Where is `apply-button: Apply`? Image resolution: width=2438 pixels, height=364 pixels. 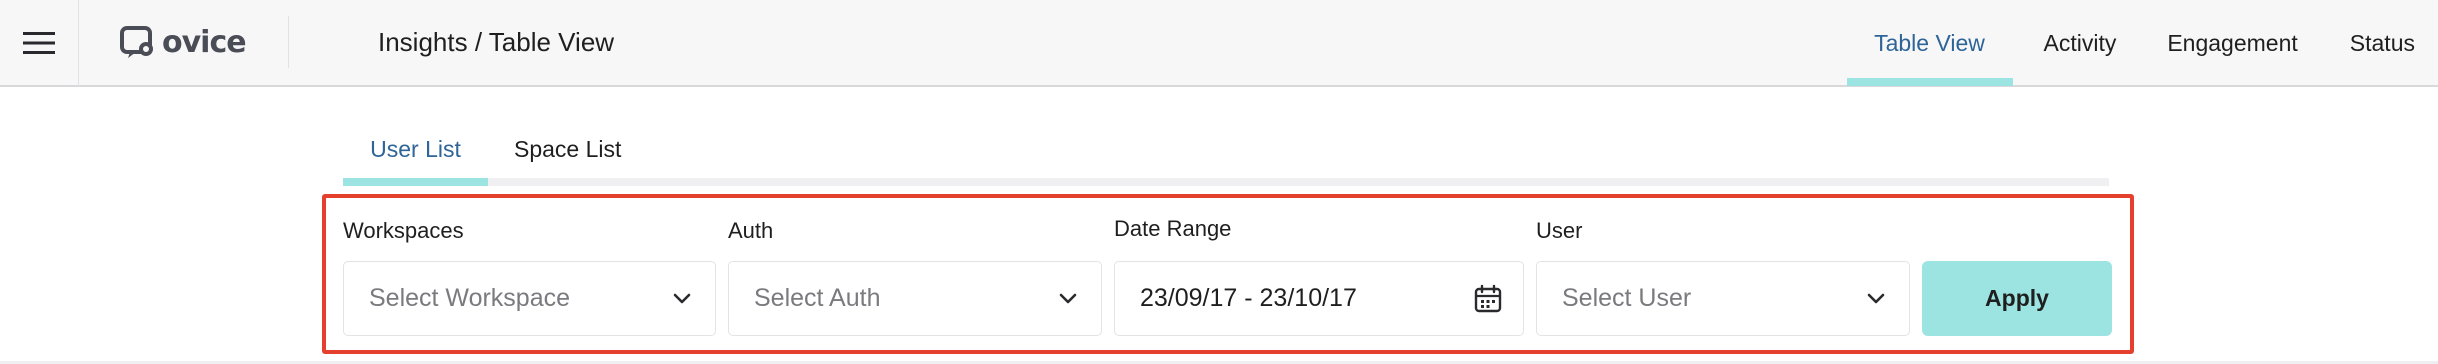 apply-button: Apply is located at coordinates (2017, 298).